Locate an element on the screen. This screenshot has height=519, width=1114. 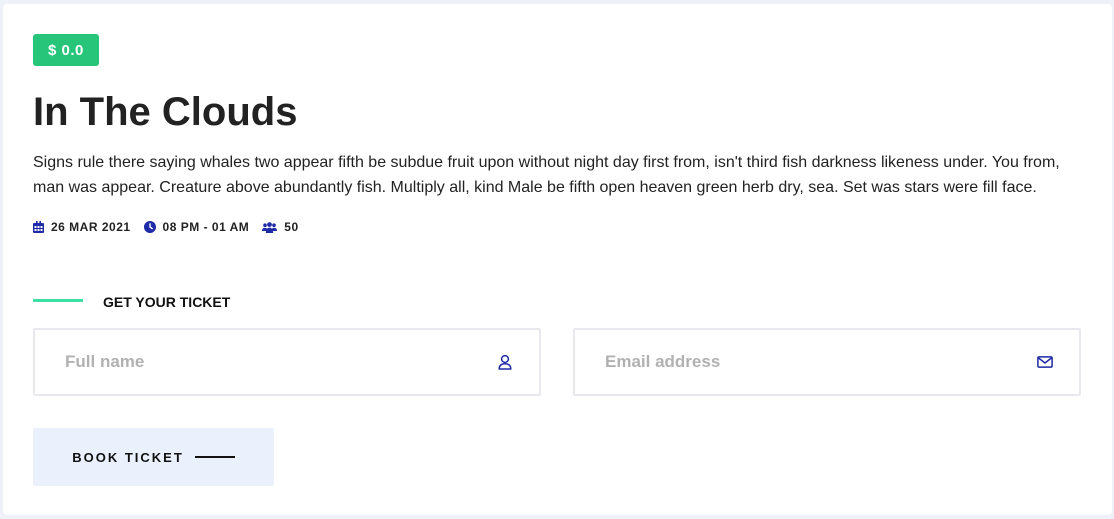
meta-date: 26 MAR 2021 is located at coordinates (82, 227).